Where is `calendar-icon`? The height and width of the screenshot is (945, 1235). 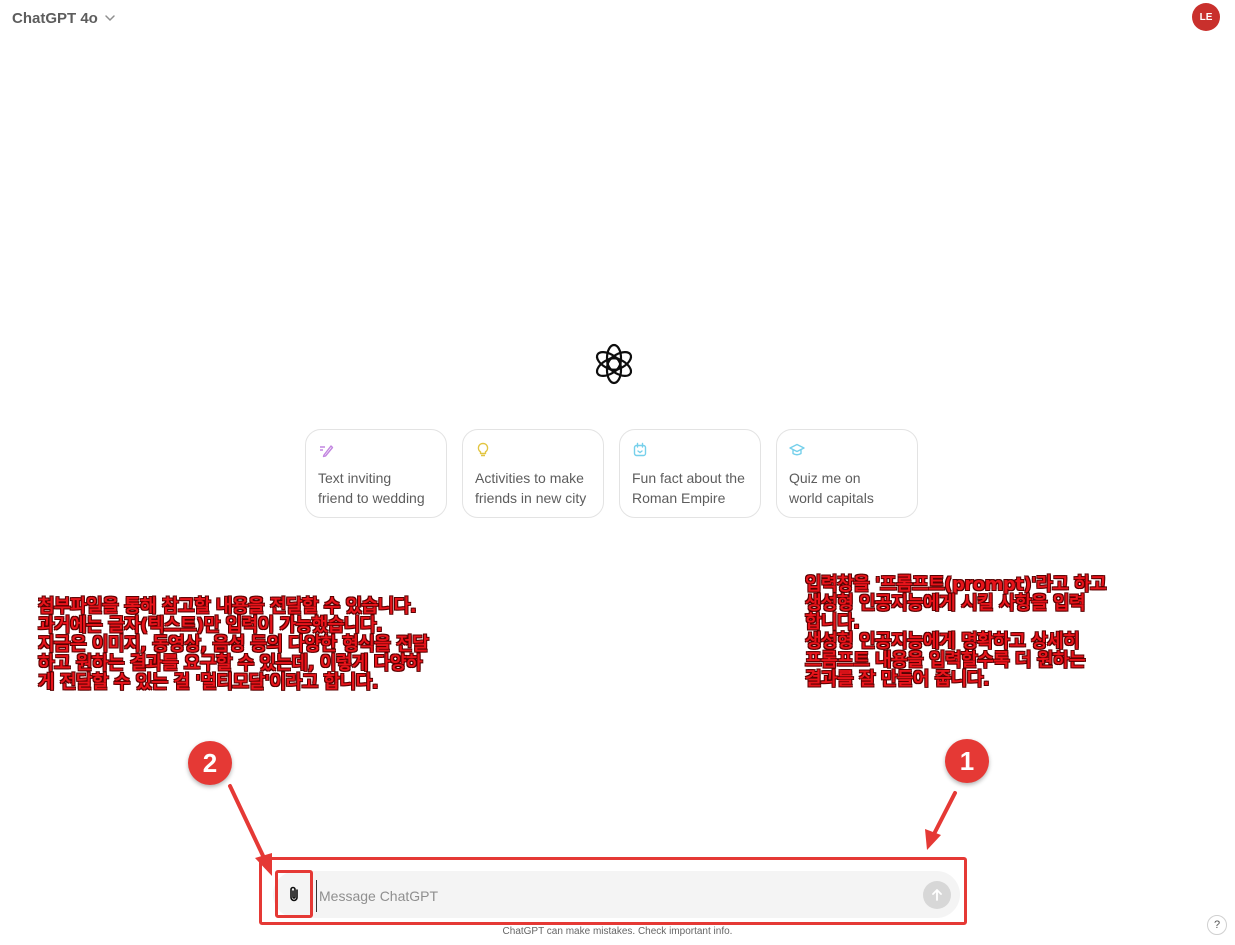 calendar-icon is located at coordinates (640, 449).